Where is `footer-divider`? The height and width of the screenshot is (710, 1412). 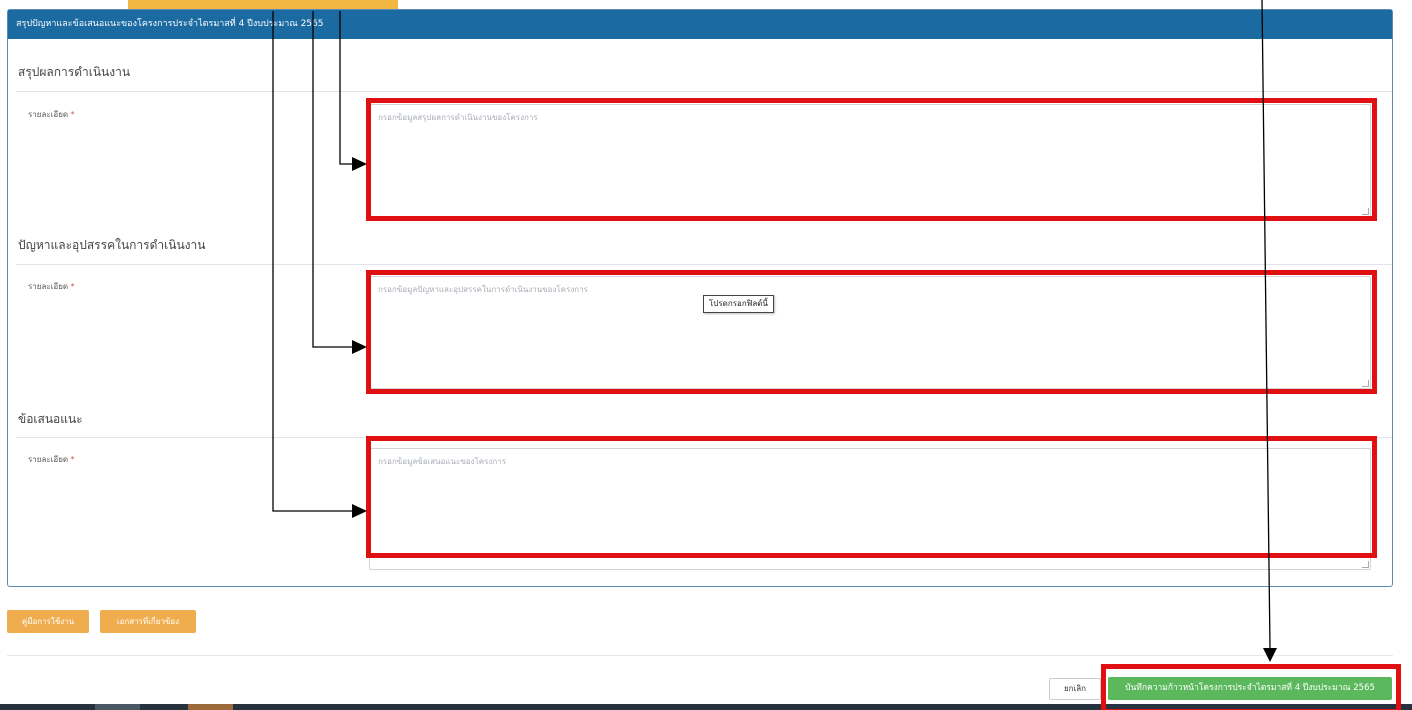 footer-divider is located at coordinates (700, 655).